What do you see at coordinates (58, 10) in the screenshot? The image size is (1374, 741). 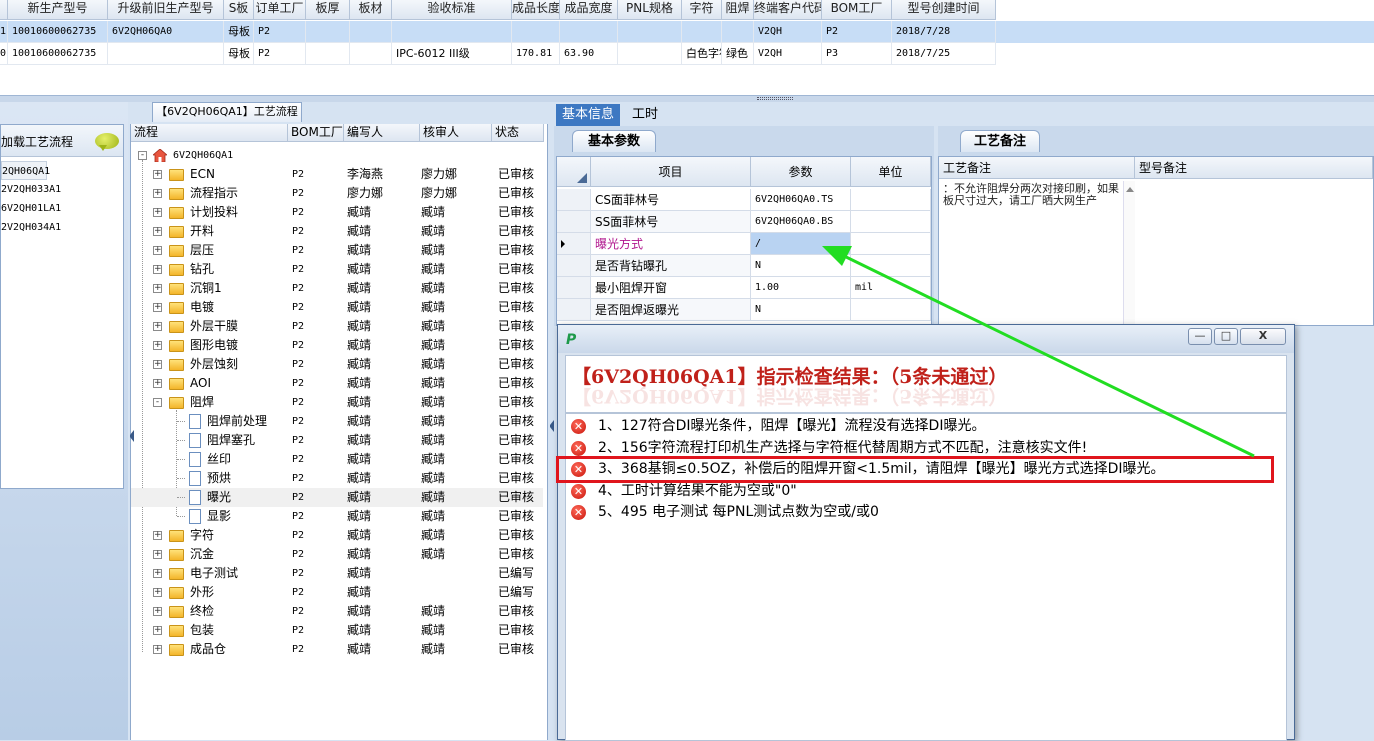 I see `column-header: 新生产型号` at bounding box center [58, 10].